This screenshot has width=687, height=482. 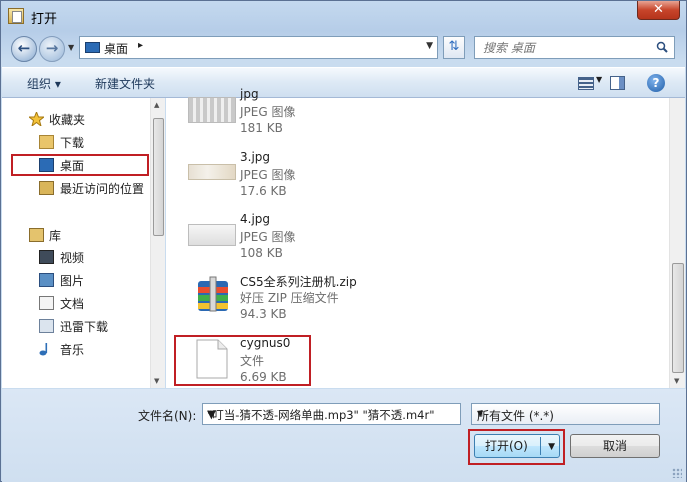 I want to click on new-folder-button: 新建文件夹, so click(x=125, y=83).